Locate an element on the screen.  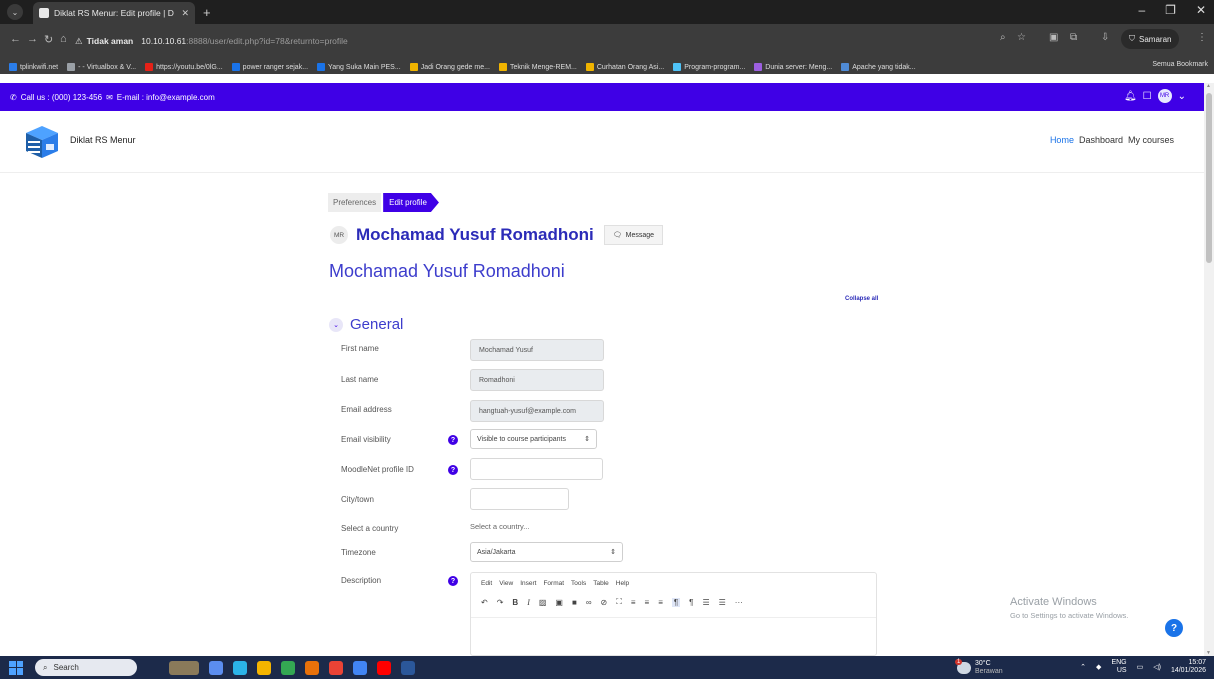
home-icon: ⌂ is located at coordinates (63, 39).